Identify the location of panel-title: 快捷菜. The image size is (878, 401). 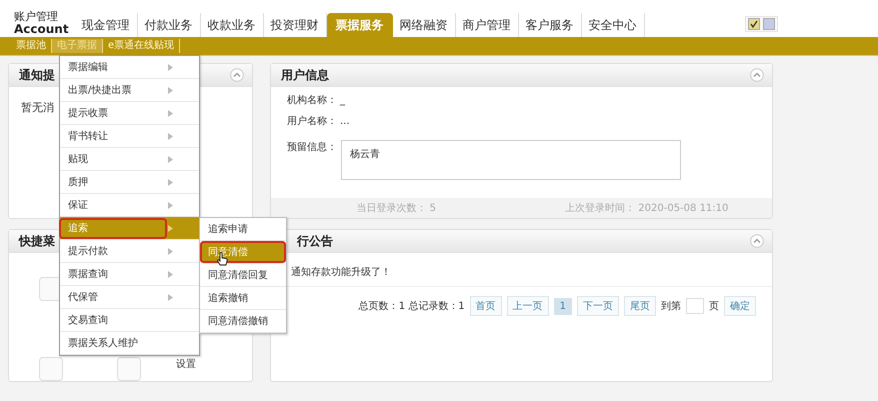
(37, 241).